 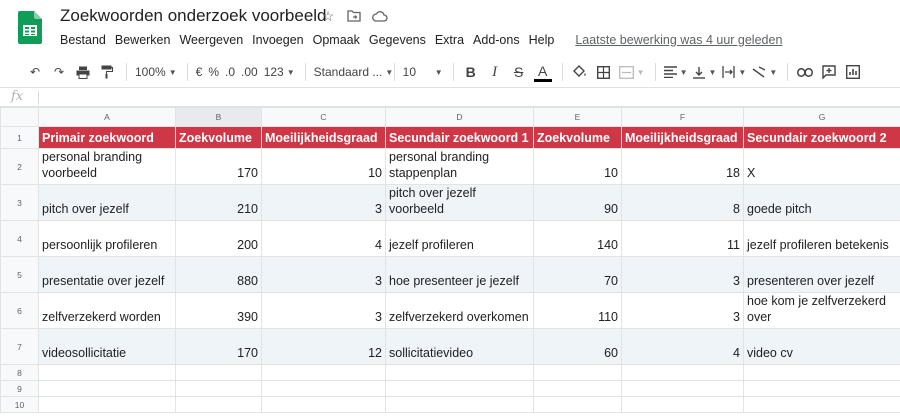 What do you see at coordinates (577, 274) in the screenshot?
I see `cell: 70` at bounding box center [577, 274].